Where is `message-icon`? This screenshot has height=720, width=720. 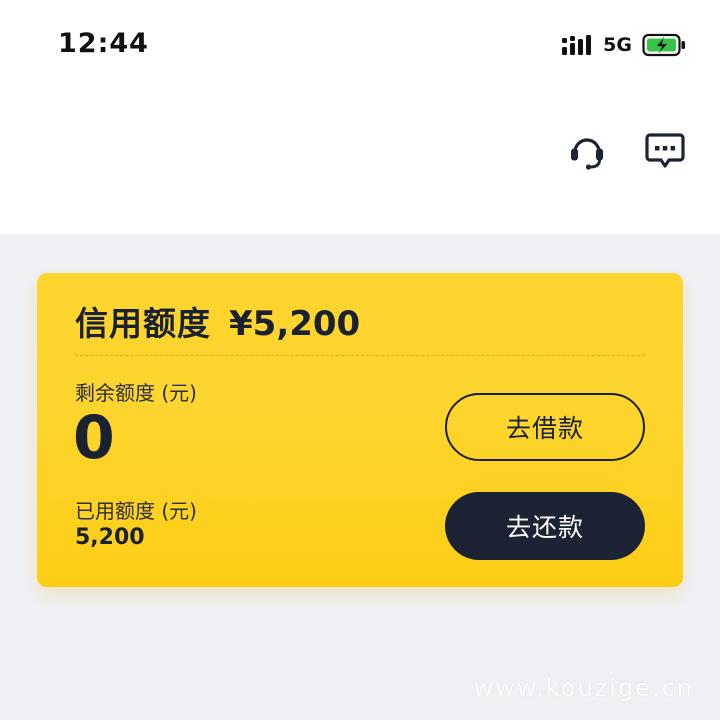
message-icon is located at coordinates (665, 150).